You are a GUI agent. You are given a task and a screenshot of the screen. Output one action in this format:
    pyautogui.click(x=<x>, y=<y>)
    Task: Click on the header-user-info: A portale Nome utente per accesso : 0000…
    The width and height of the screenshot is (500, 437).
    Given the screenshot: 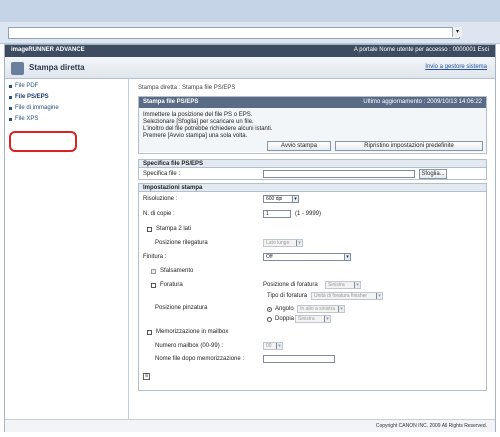 What is the action you would take?
    pyautogui.click(x=421, y=50)
    